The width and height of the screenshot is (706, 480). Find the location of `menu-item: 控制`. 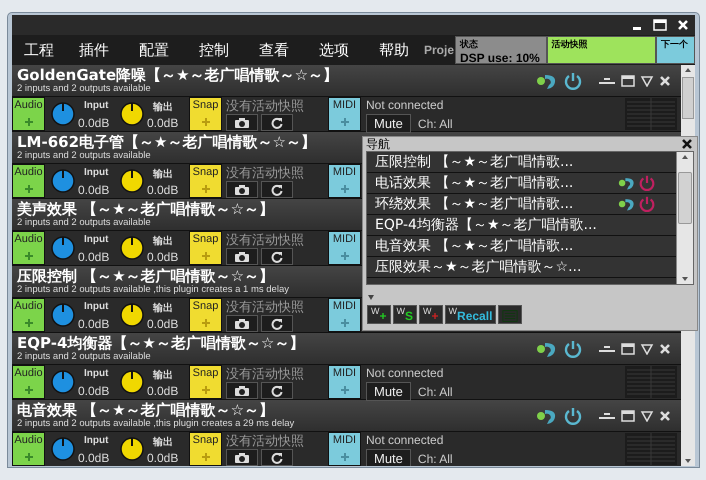

menu-item: 控制 is located at coordinates (214, 50).